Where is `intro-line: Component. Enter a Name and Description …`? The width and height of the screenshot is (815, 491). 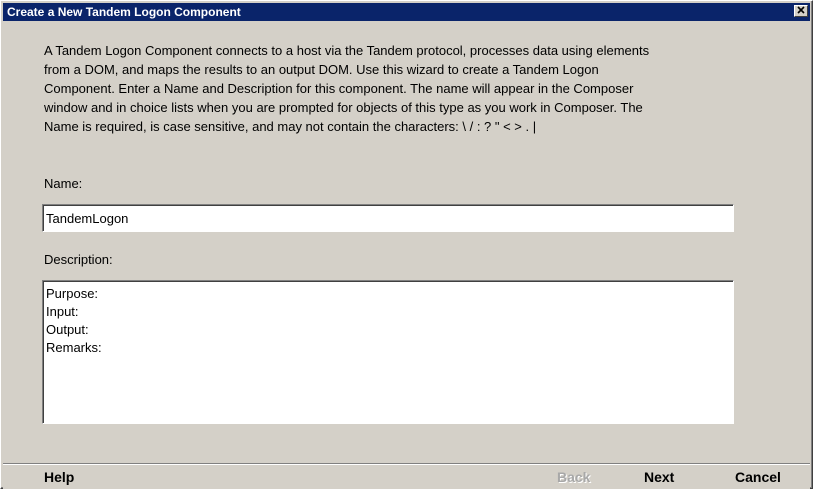
intro-line: Component. Enter a Name and Description … is located at coordinates (339, 88).